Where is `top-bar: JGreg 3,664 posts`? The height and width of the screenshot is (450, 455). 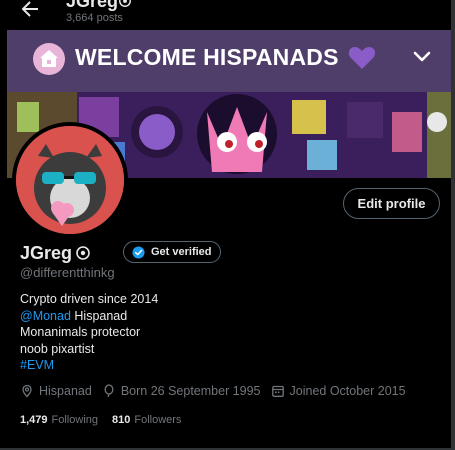 top-bar: JGreg 3,664 posts is located at coordinates (227, 15).